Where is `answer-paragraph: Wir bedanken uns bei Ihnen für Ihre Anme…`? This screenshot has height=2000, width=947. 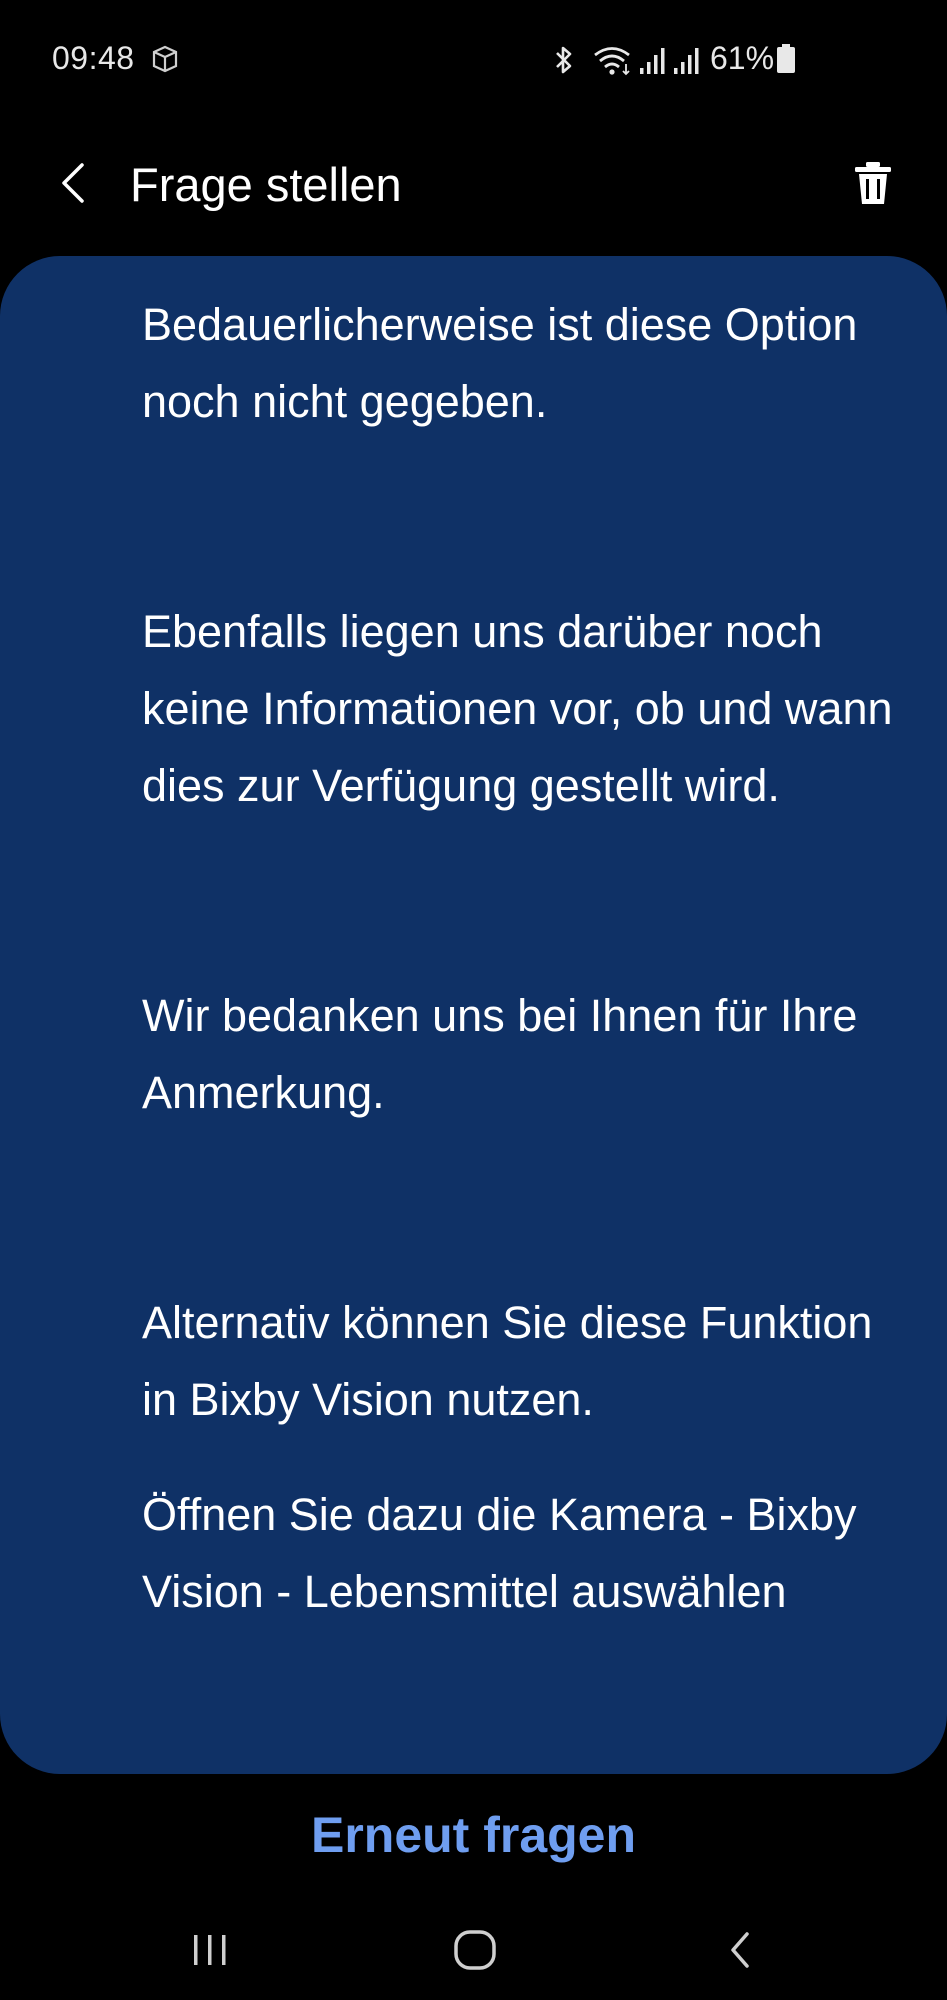
answer-paragraph: Wir bedanken uns bei Ihnen für Ihre Anme… is located at coordinates (500, 1054).